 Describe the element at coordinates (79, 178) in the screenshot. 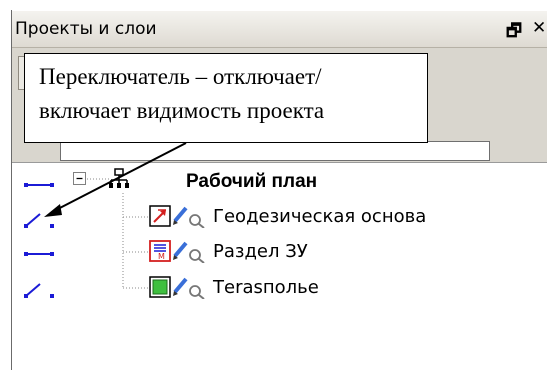

I see `collapse-icon` at that location.